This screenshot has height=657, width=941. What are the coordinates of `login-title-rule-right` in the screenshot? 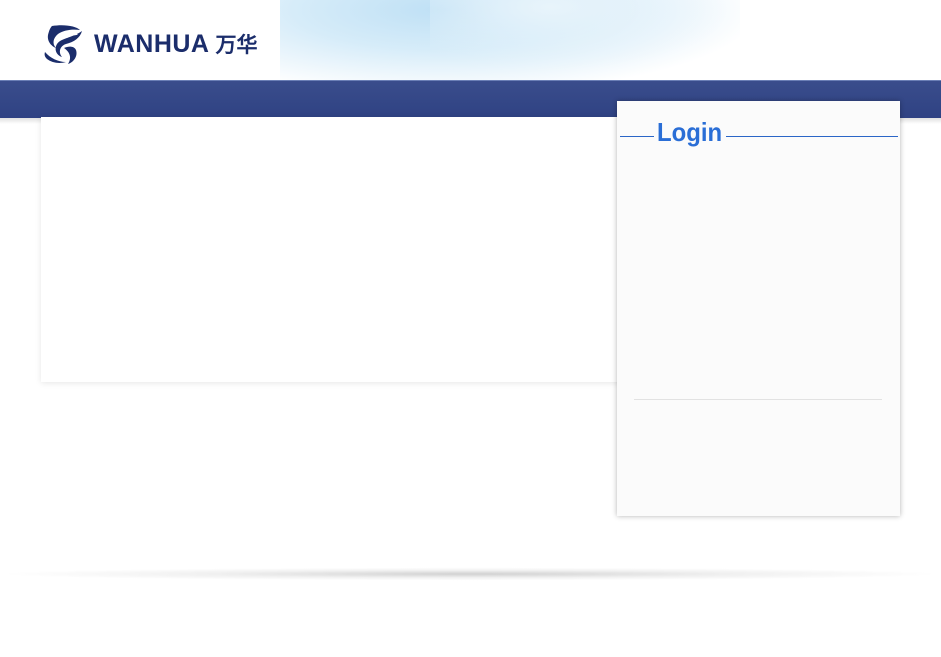 It's located at (812, 136).